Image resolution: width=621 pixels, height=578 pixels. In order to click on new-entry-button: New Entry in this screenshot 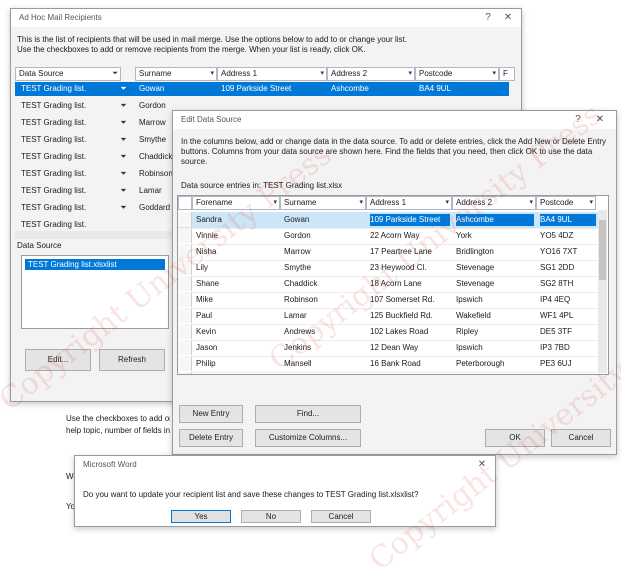, I will do `click(211, 414)`.